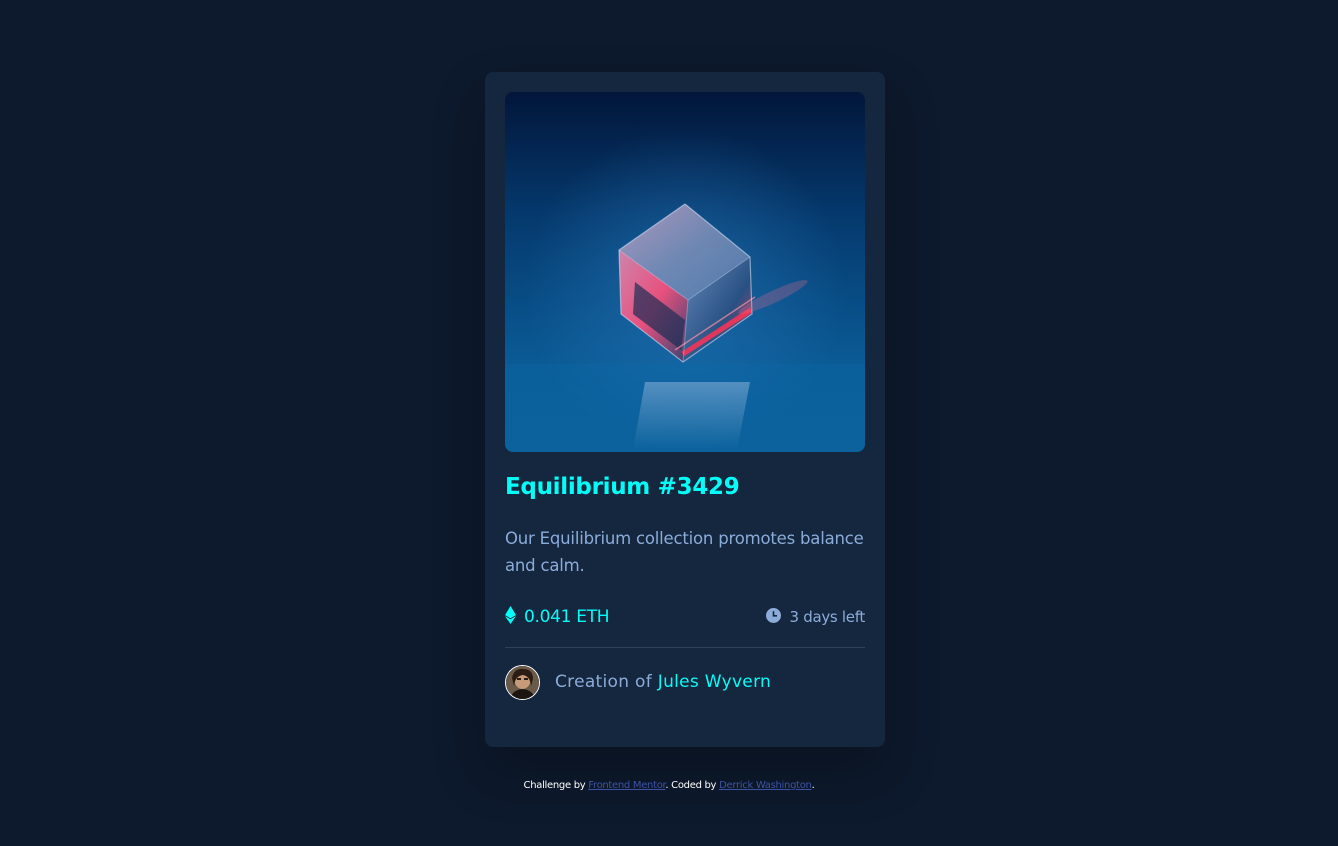 The height and width of the screenshot is (846, 1338). I want to click on card-title: Equilibrium #3429, so click(685, 487).